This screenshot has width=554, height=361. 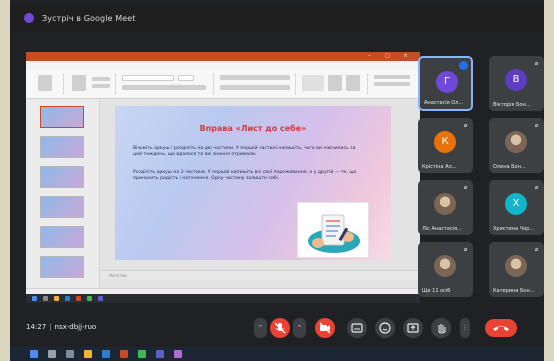 I want to click on powerpoint-icon, so click(x=78, y=298).